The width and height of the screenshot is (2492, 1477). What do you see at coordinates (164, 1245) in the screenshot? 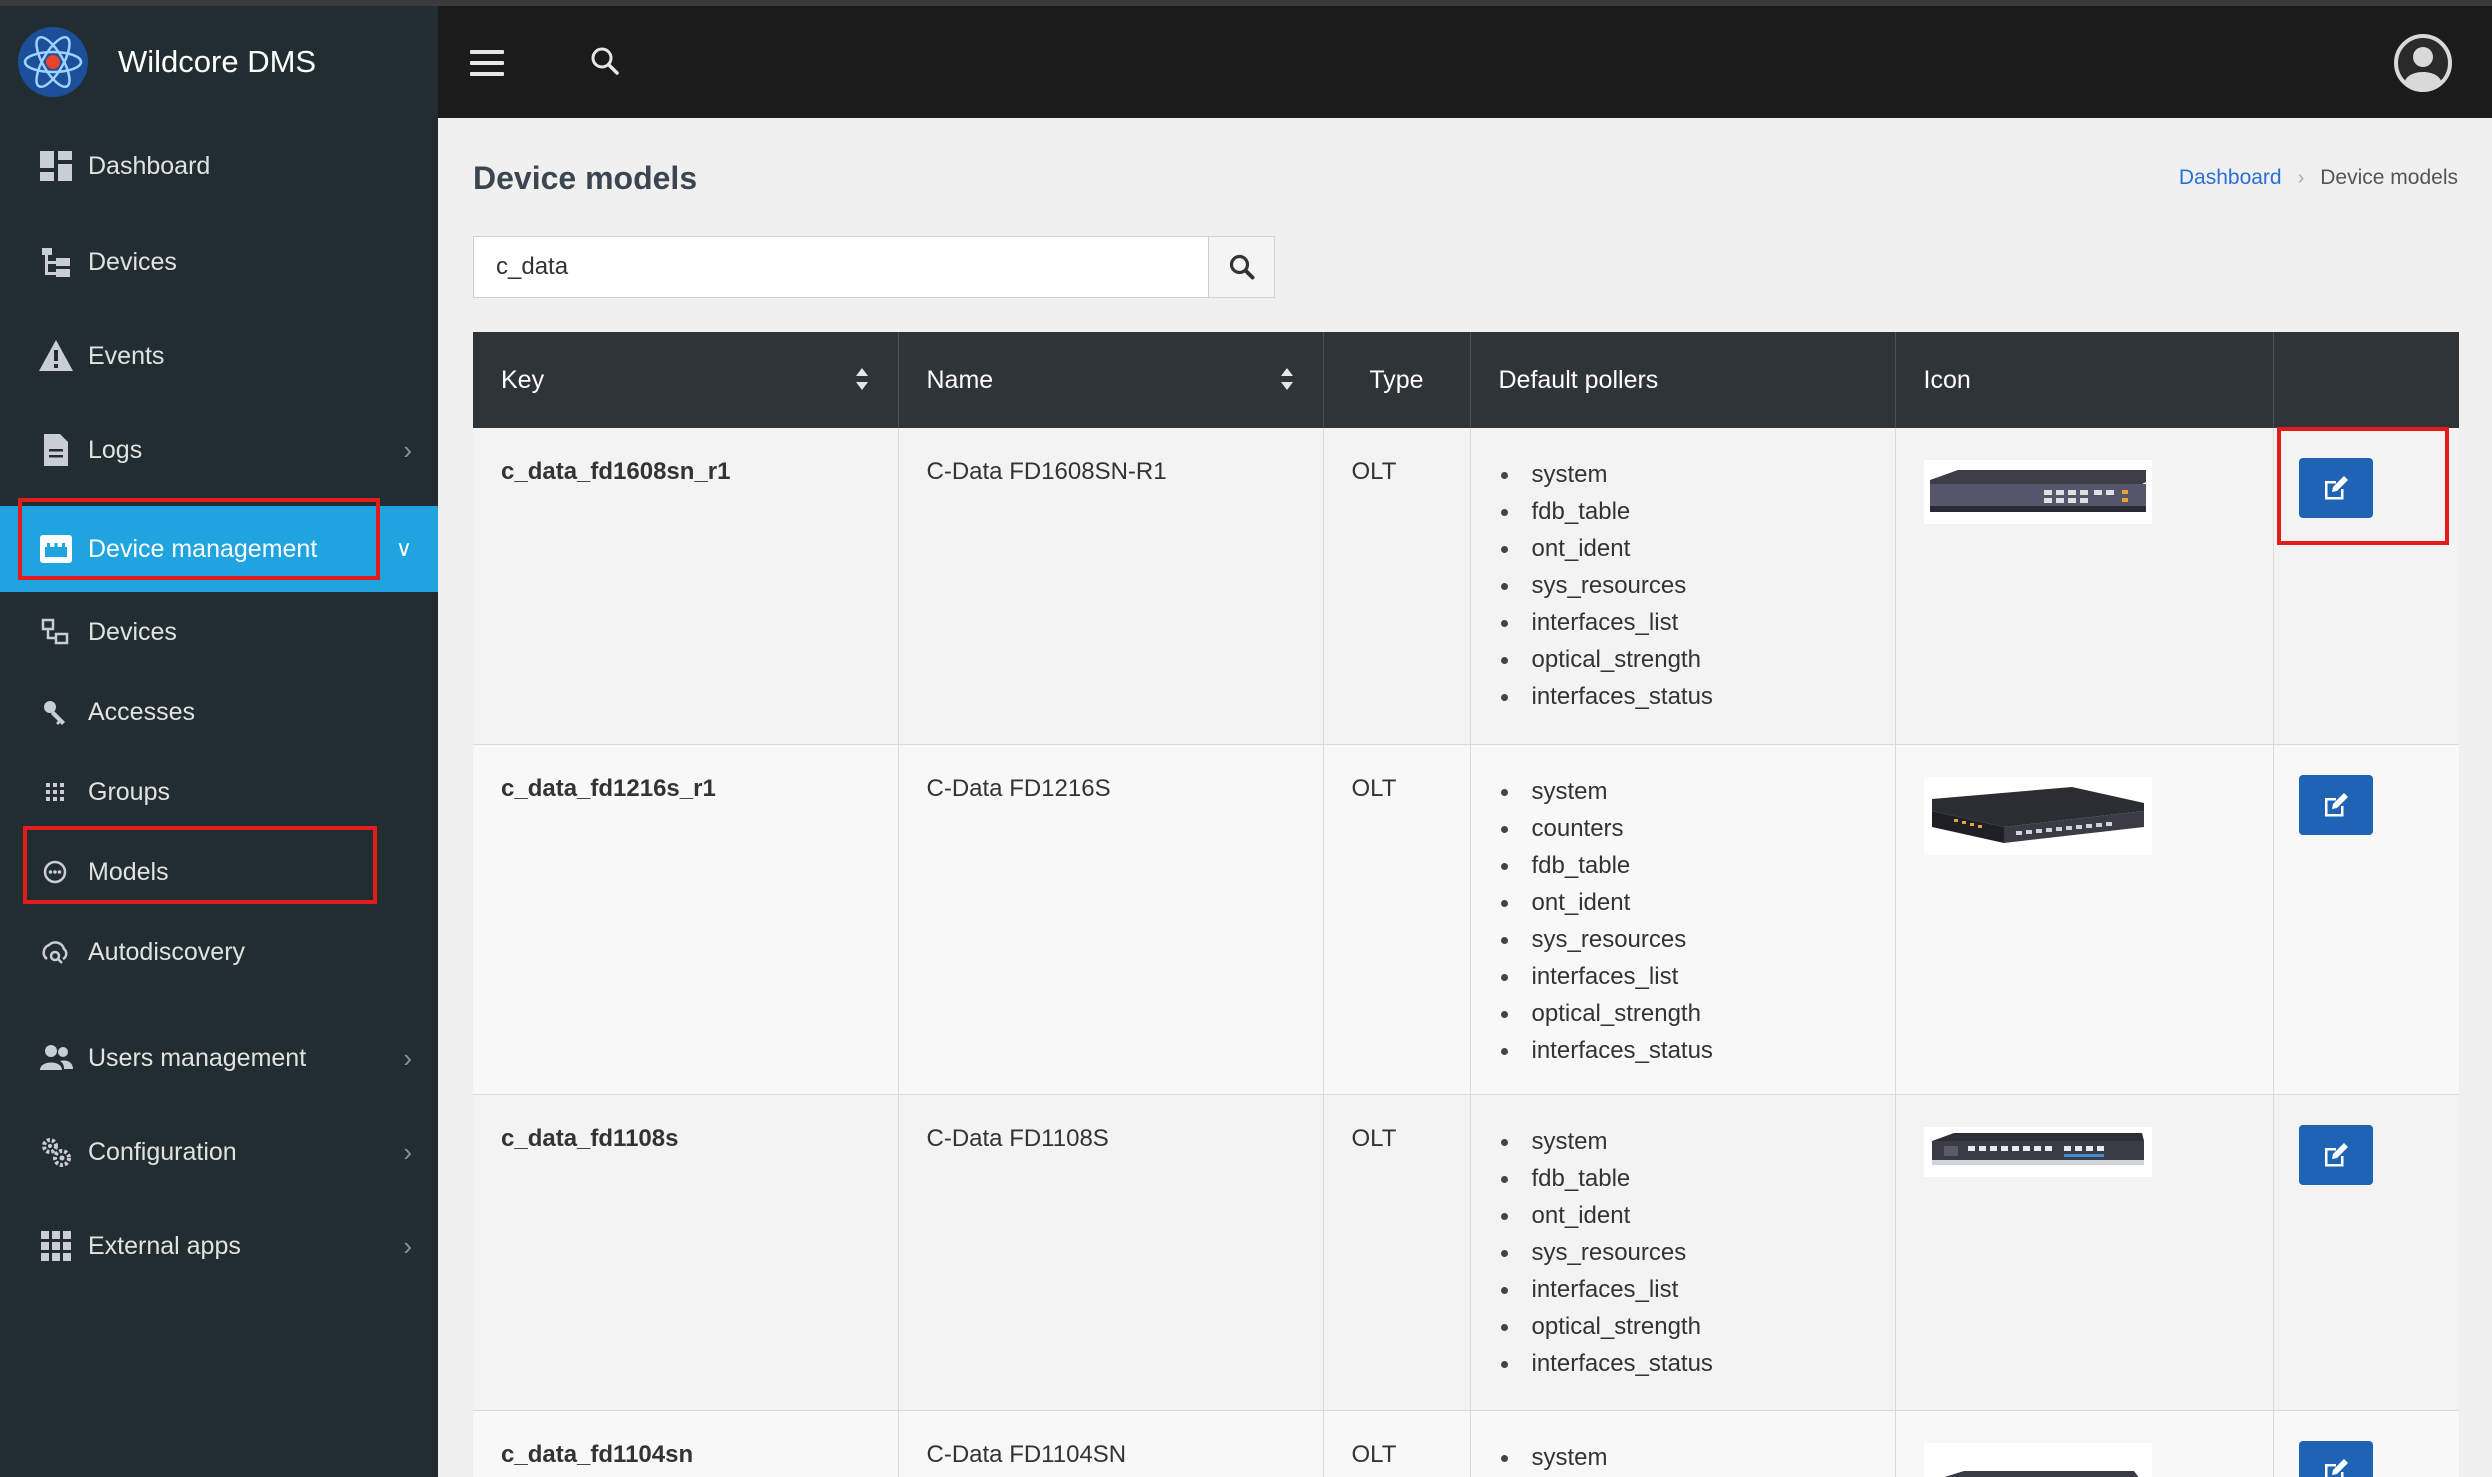
I see `sidebar-item-label: External apps` at bounding box center [164, 1245].